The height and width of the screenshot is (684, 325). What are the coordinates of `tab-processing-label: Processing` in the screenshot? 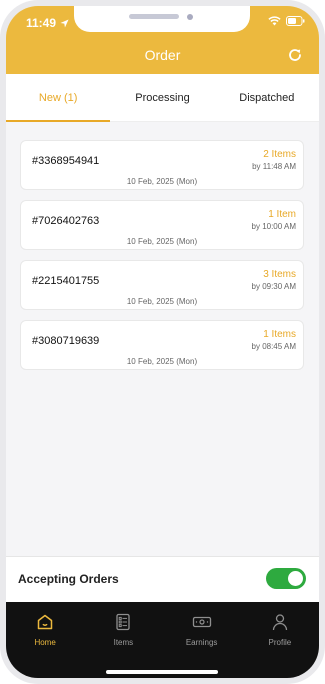 It's located at (162, 97).